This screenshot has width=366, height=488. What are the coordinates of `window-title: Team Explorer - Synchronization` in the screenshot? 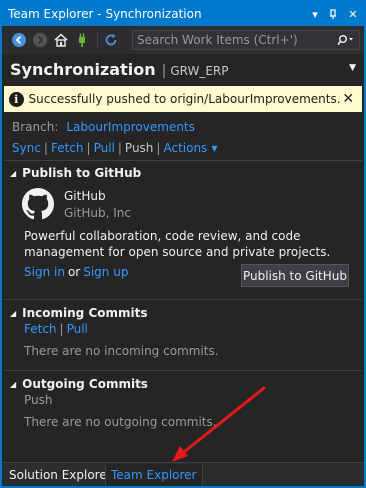 It's located at (105, 14).